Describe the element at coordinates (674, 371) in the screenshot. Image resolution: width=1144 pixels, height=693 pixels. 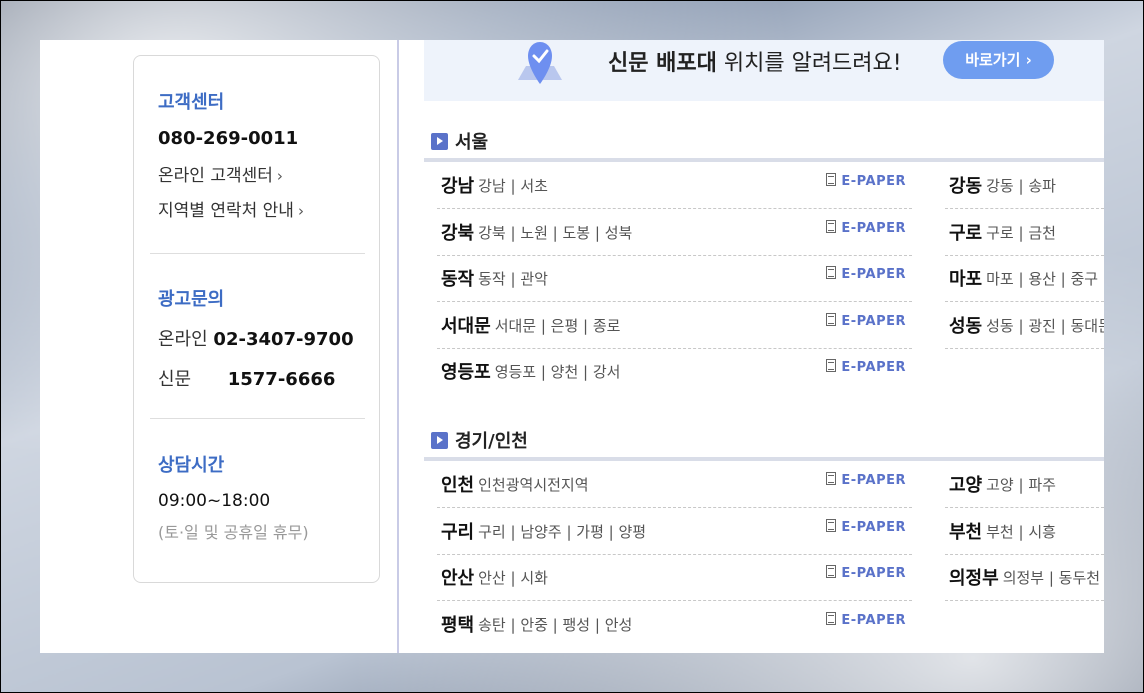
I see `region-row: 영등포 영등포 | 양천 | 강서 E-PAPER` at that location.